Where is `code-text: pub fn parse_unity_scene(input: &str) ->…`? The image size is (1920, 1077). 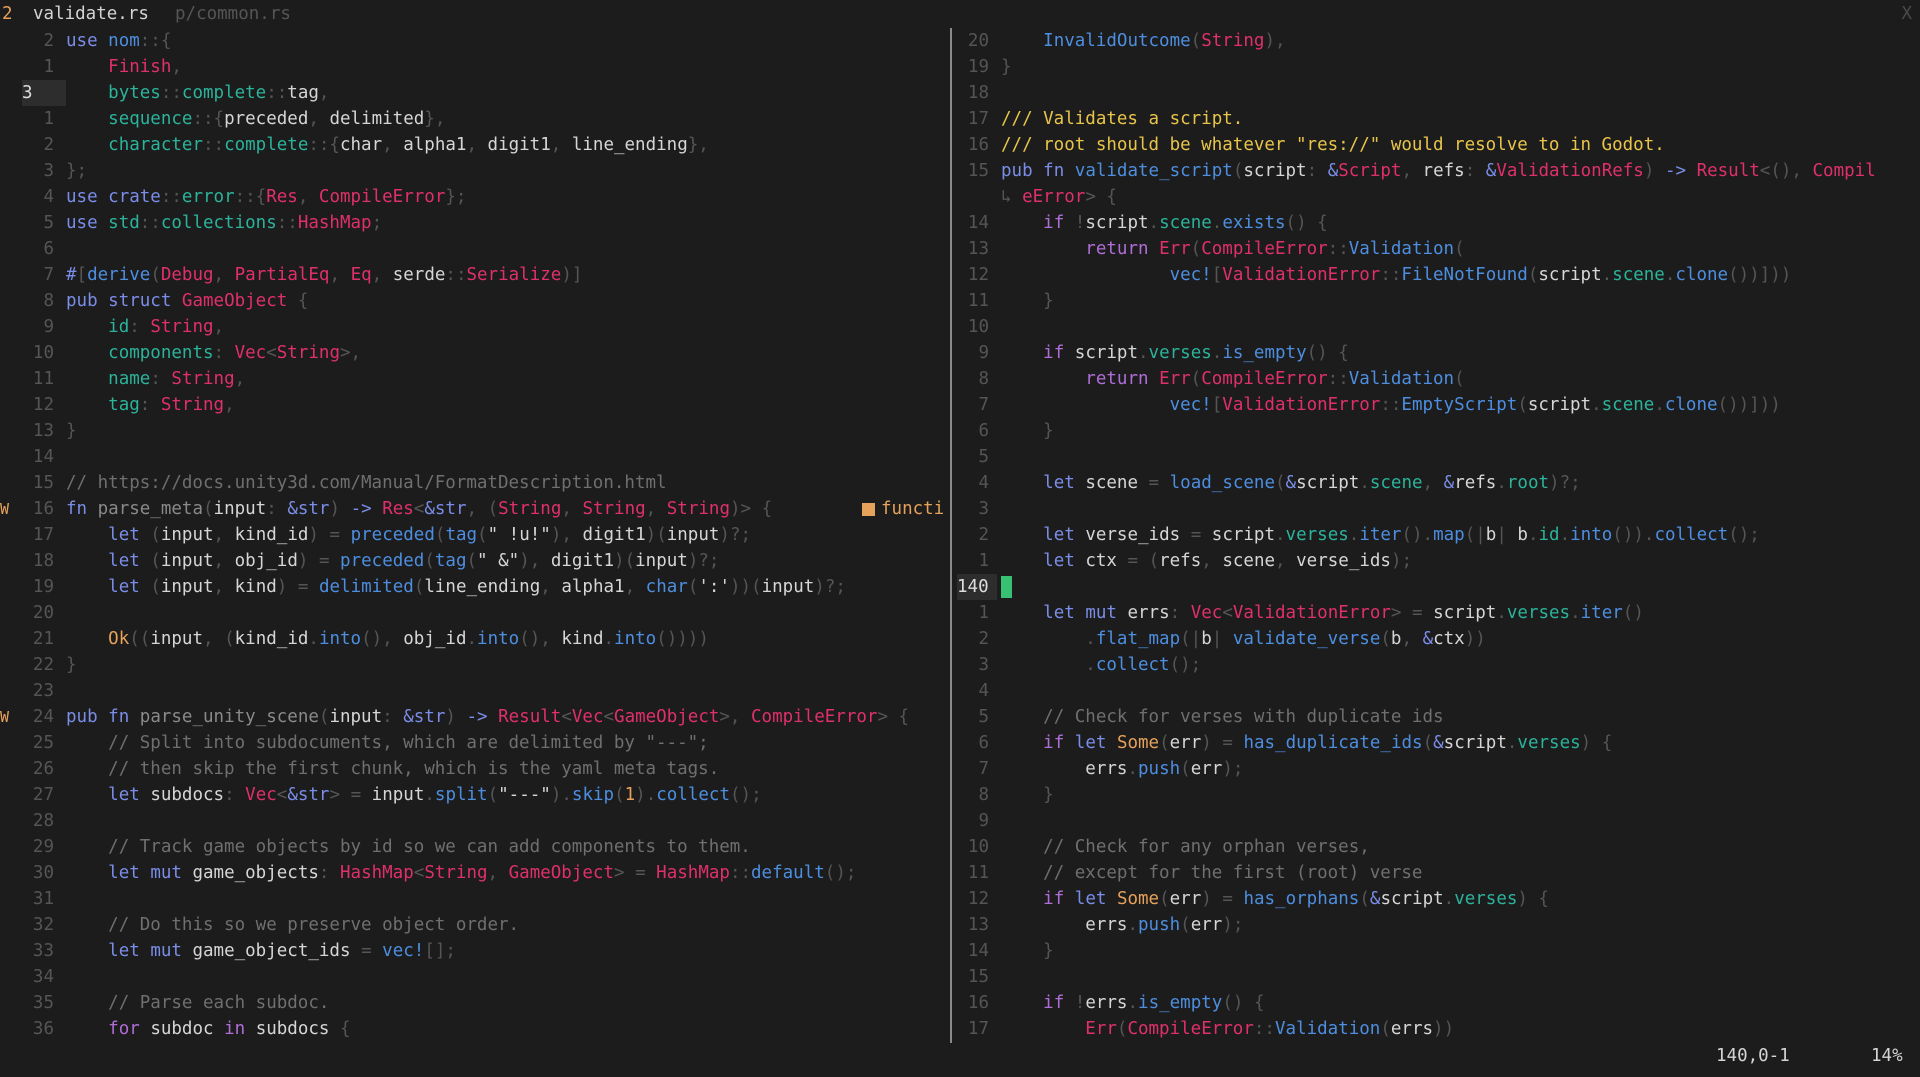 code-text: pub fn parse_unity_scene(input: &str) ->… is located at coordinates (488, 717).